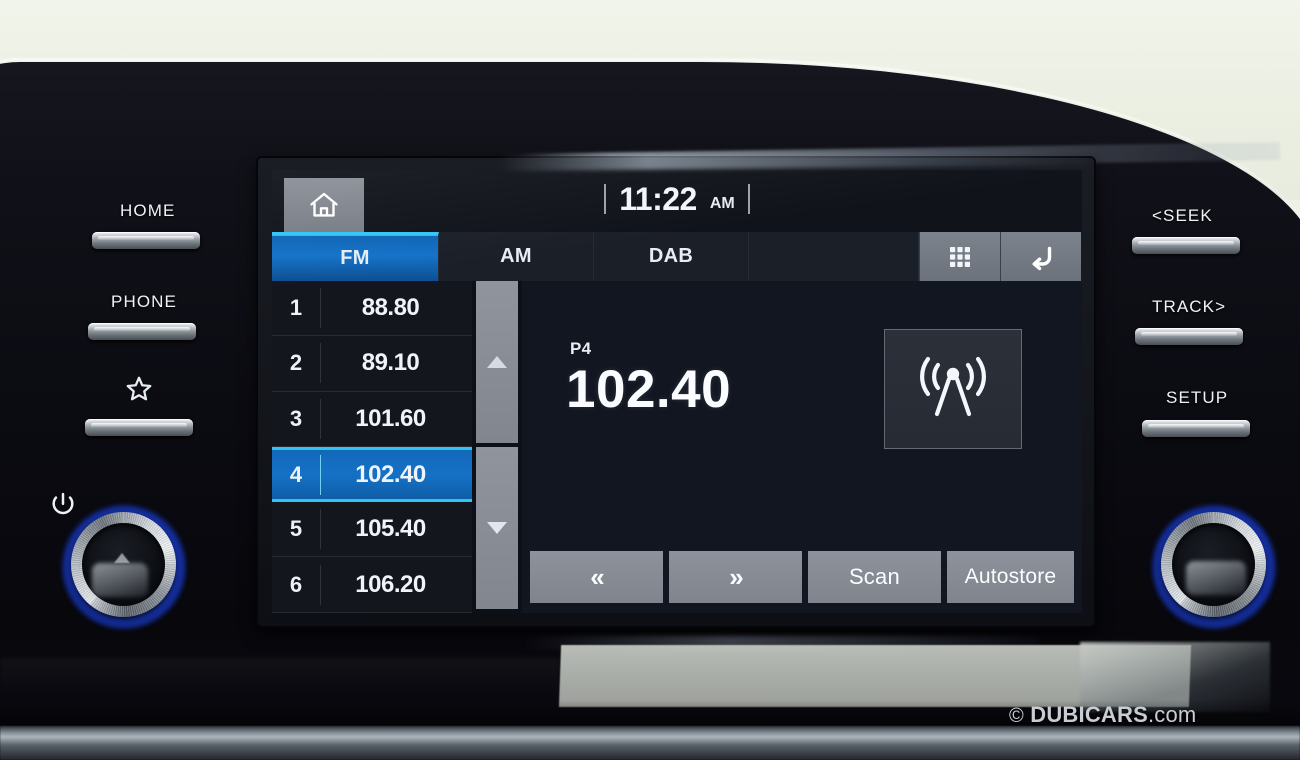 The image size is (1300, 760). I want to click on dash-reflection-left, so click(280, 680).